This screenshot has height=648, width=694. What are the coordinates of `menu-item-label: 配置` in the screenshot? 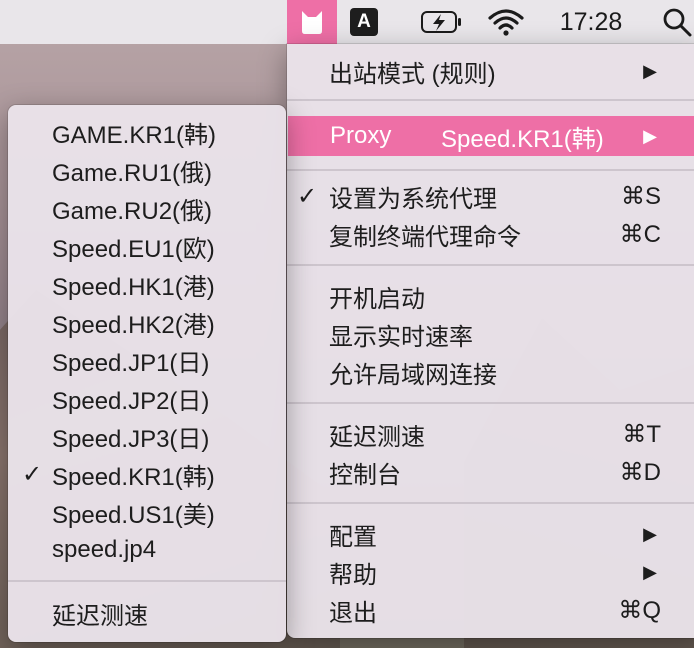 It's located at (353, 537).